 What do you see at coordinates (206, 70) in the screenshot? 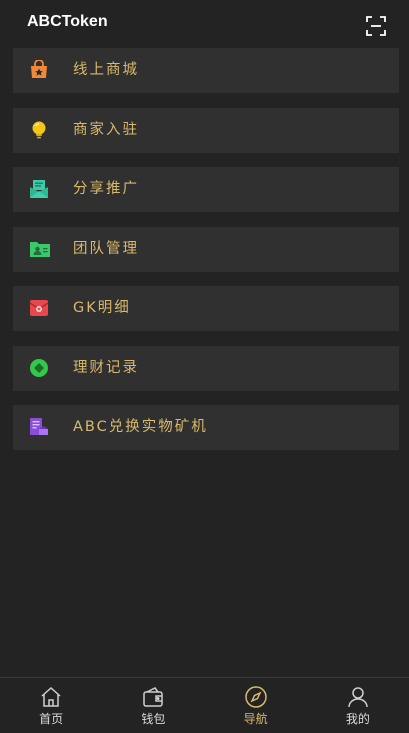
I see `menu-item-online-mall: 线上商城` at bounding box center [206, 70].